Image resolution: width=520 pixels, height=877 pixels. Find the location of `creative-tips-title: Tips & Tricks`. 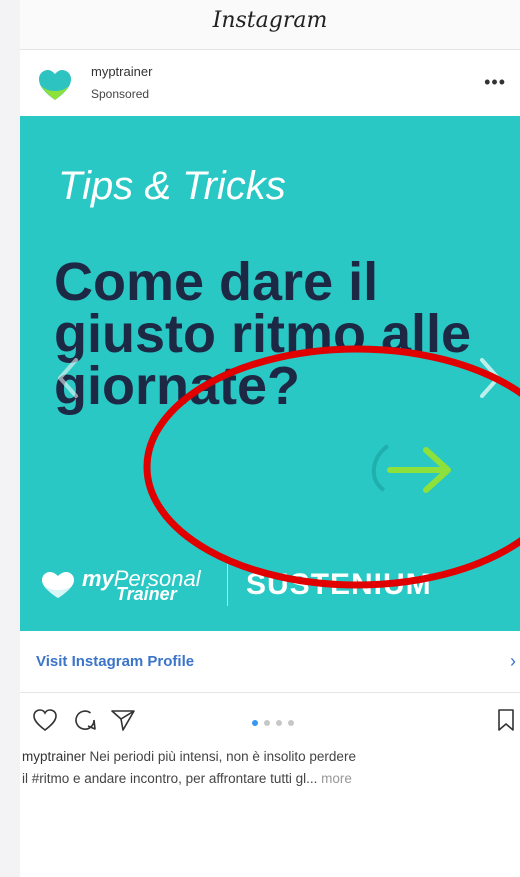

creative-tips-title: Tips & Tricks is located at coordinates (172, 186).